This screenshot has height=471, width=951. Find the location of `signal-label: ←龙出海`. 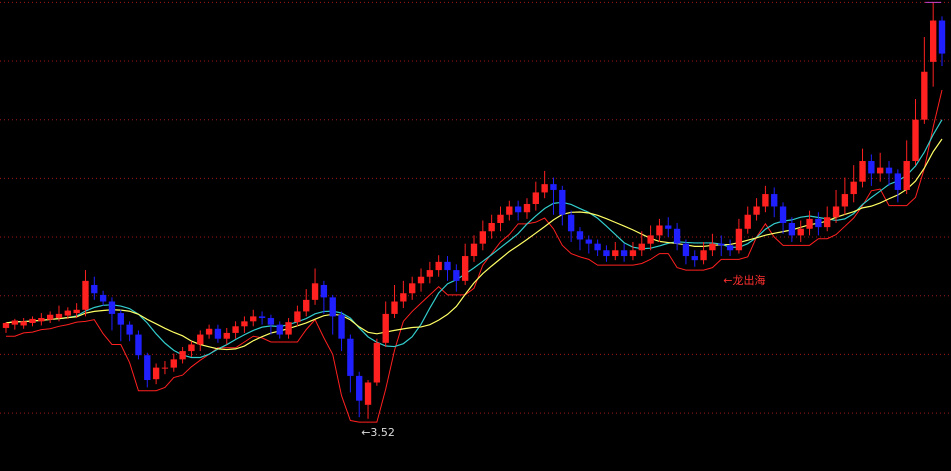

signal-label: ←龙出海 is located at coordinates (744, 280).